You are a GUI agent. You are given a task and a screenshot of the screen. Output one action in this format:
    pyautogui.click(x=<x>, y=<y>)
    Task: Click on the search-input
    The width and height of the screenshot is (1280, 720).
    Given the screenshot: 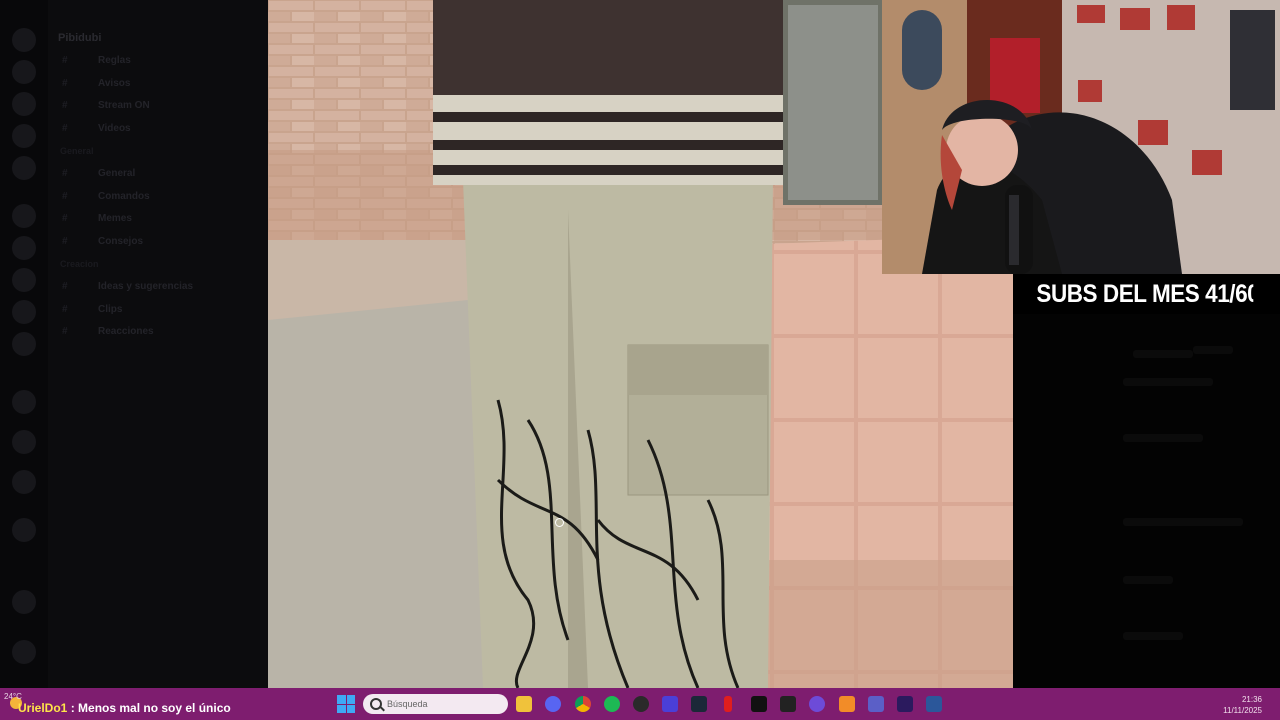 What is the action you would take?
    pyautogui.click(x=435, y=704)
    